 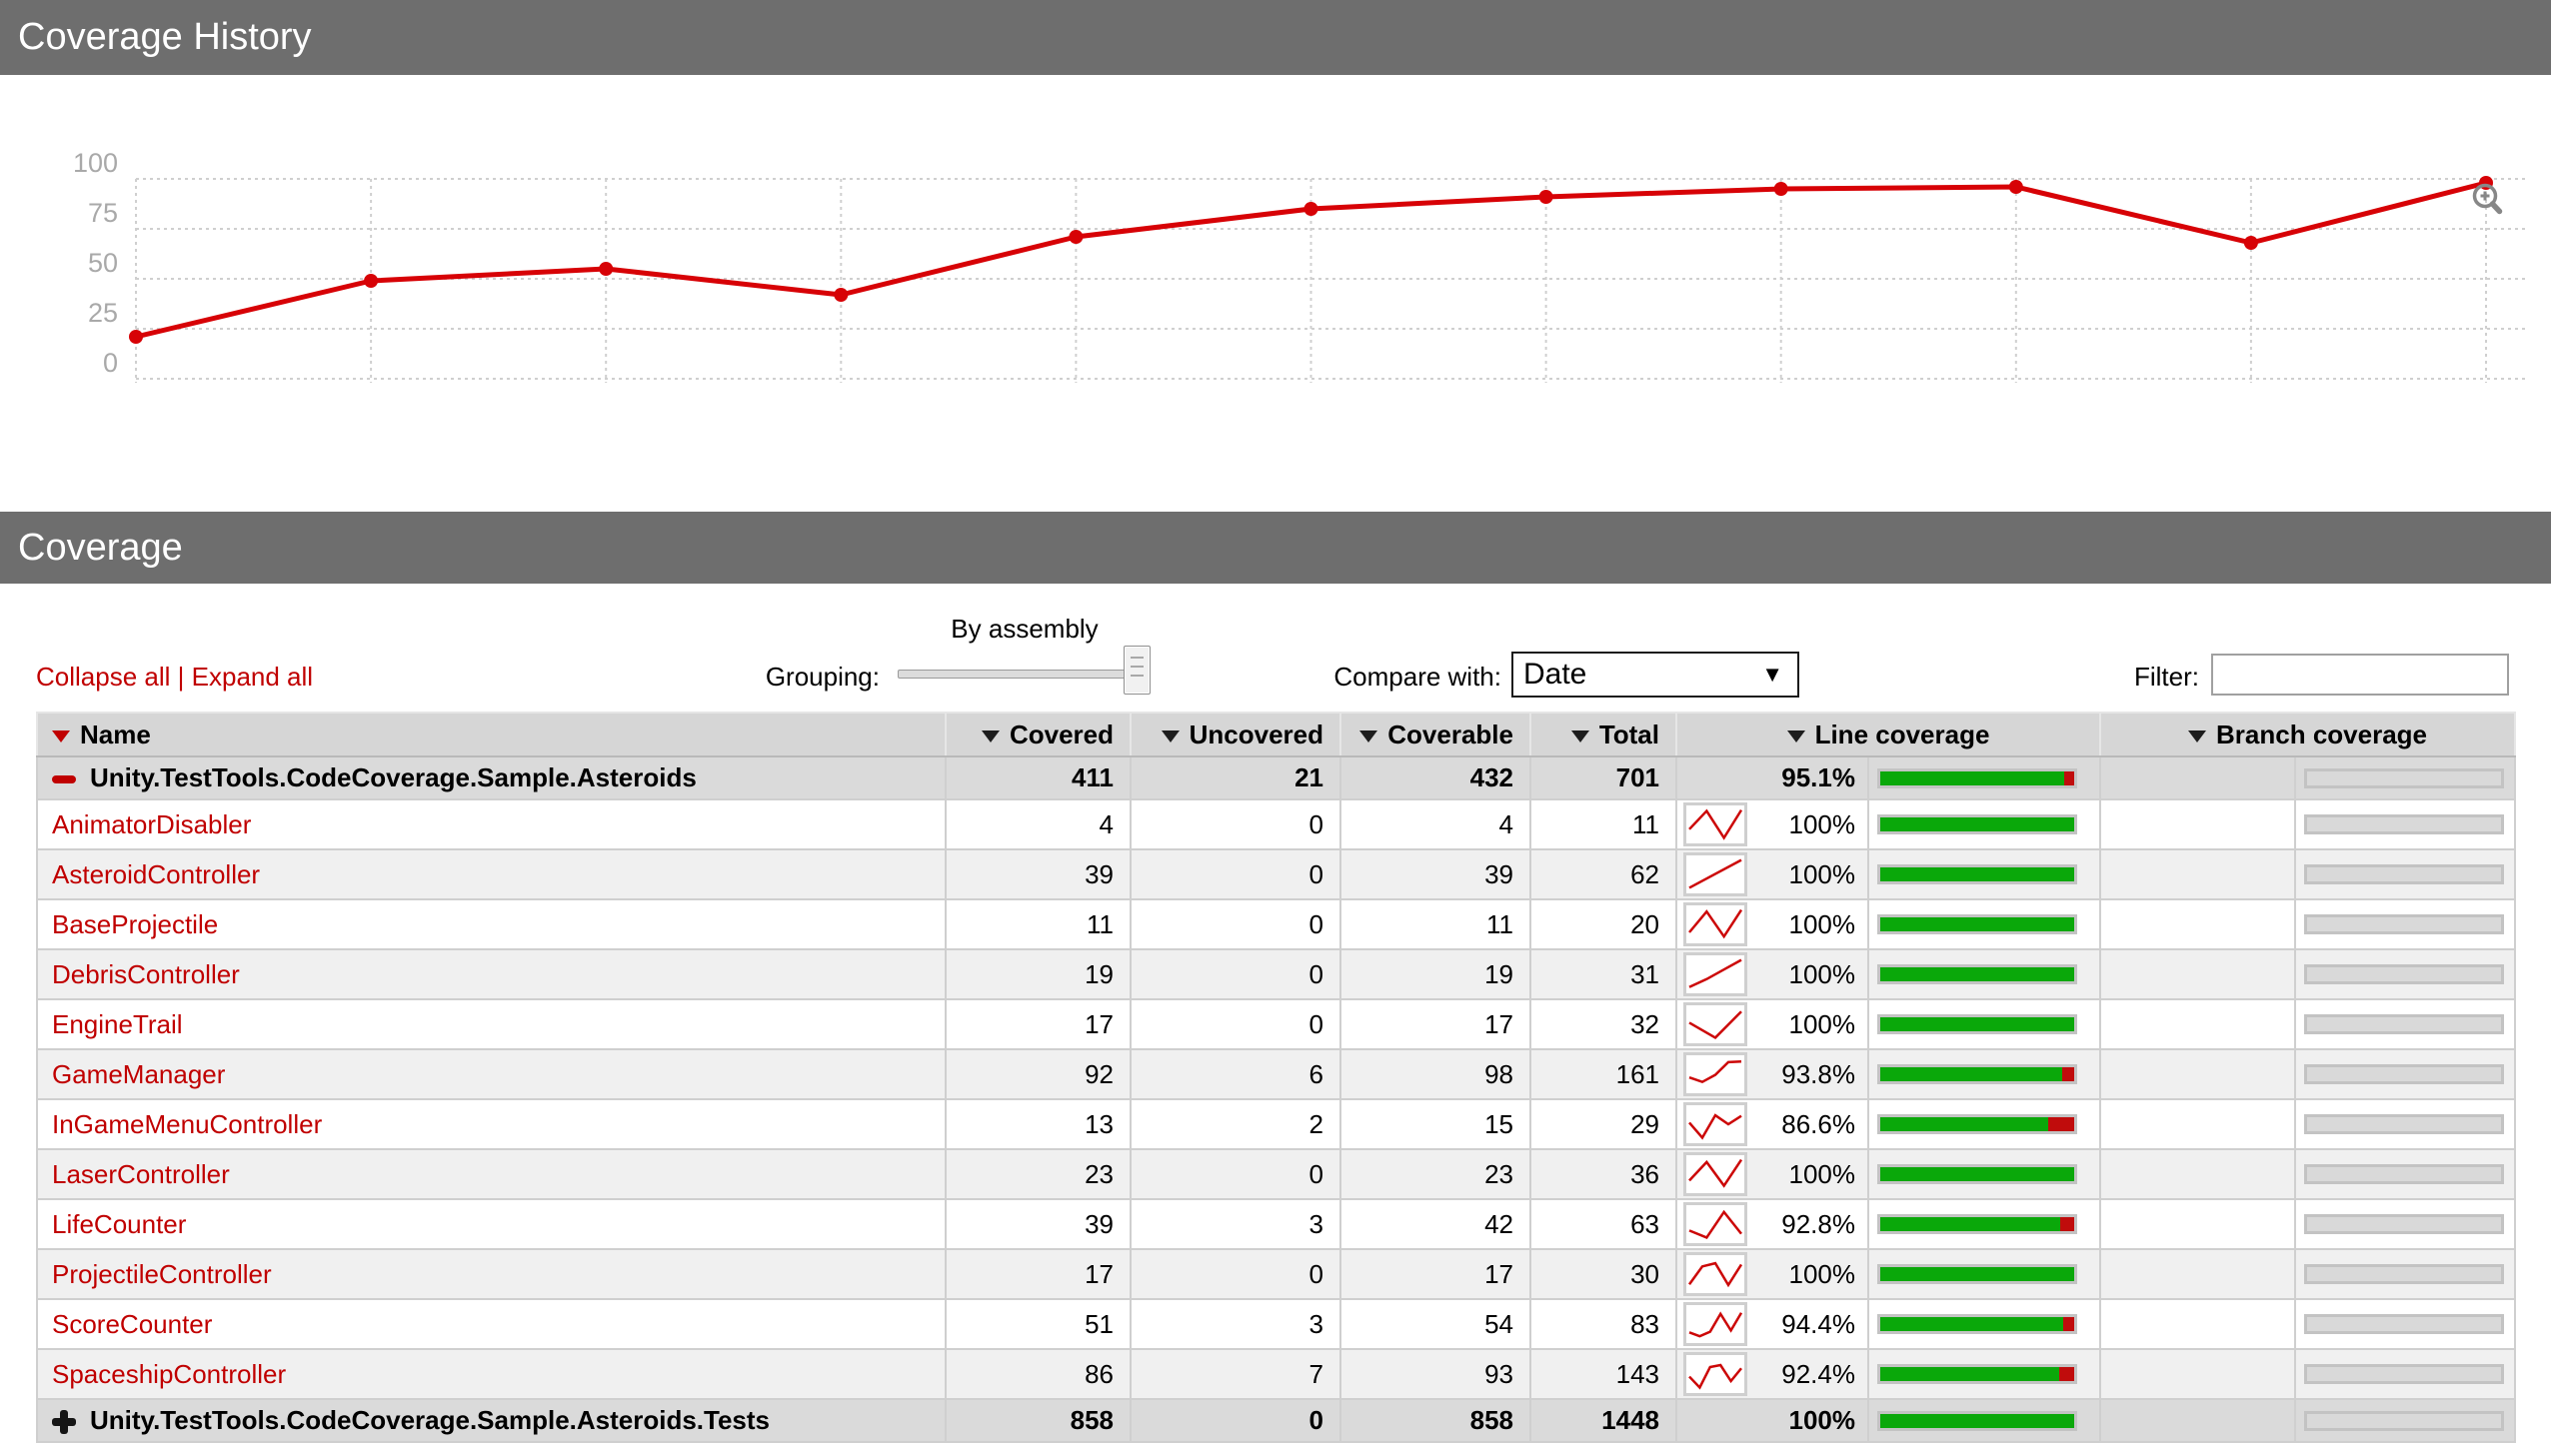 What do you see at coordinates (103, 677) in the screenshot?
I see `collapse-all-link: Collapse all` at bounding box center [103, 677].